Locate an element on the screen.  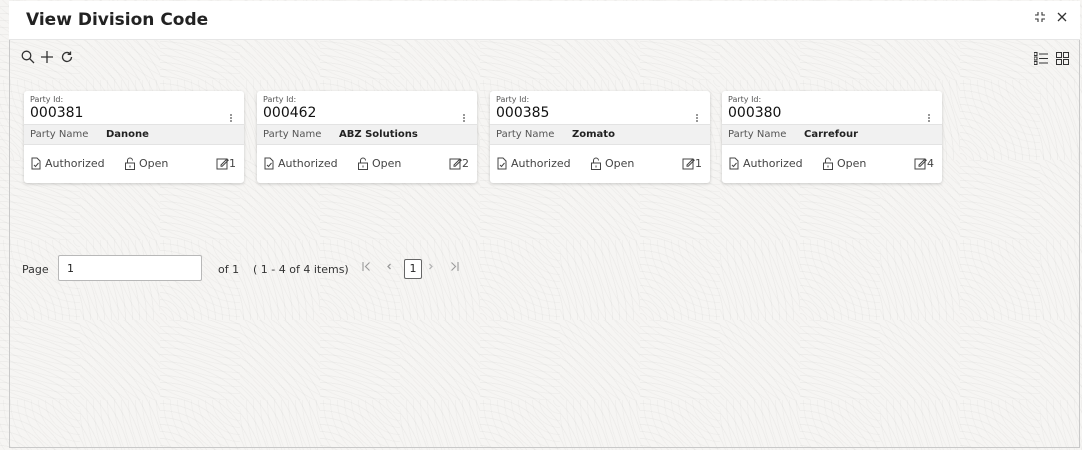
pagination: Page of 1 ( 1 - 4 of 4 items) 1 is located at coordinates (257, 269).